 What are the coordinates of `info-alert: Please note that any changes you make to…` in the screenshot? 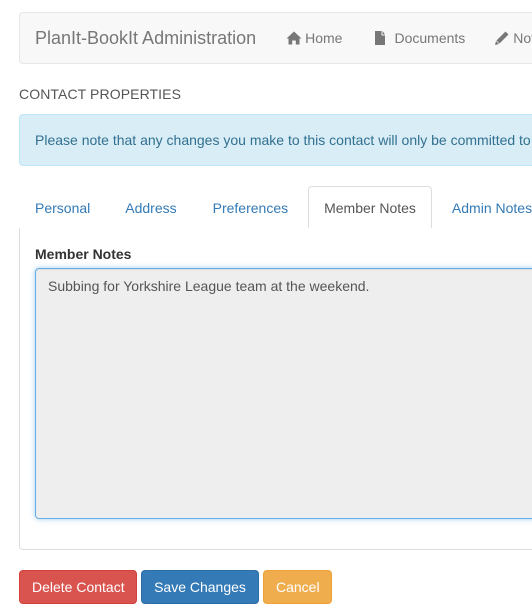 It's located at (275, 140).